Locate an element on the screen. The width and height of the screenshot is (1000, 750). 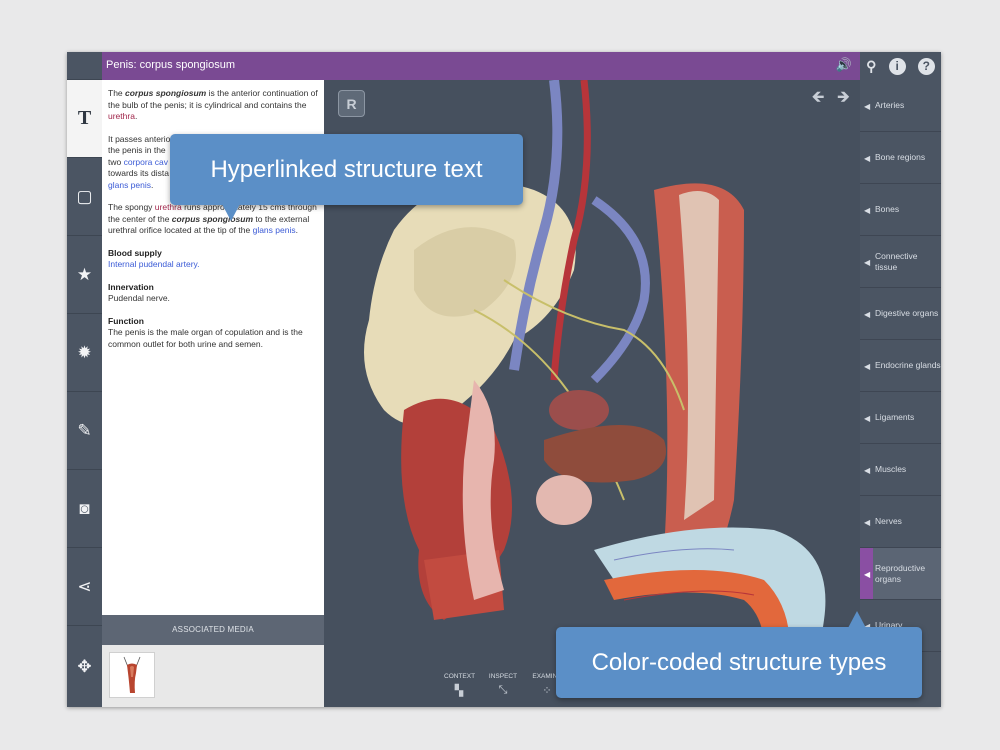
category-digestive-organs: ◀ Digestive organs is located at coordinates (900, 314).